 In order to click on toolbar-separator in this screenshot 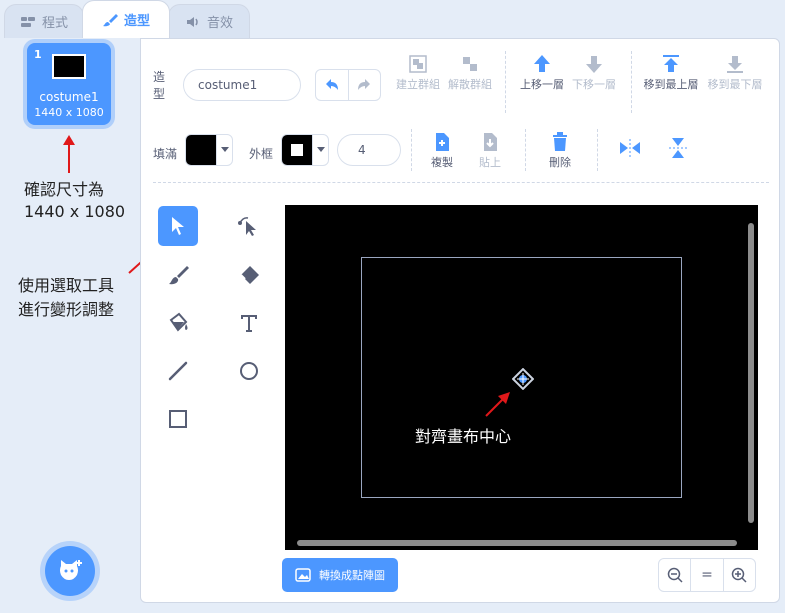, I will do `click(461, 182)`.